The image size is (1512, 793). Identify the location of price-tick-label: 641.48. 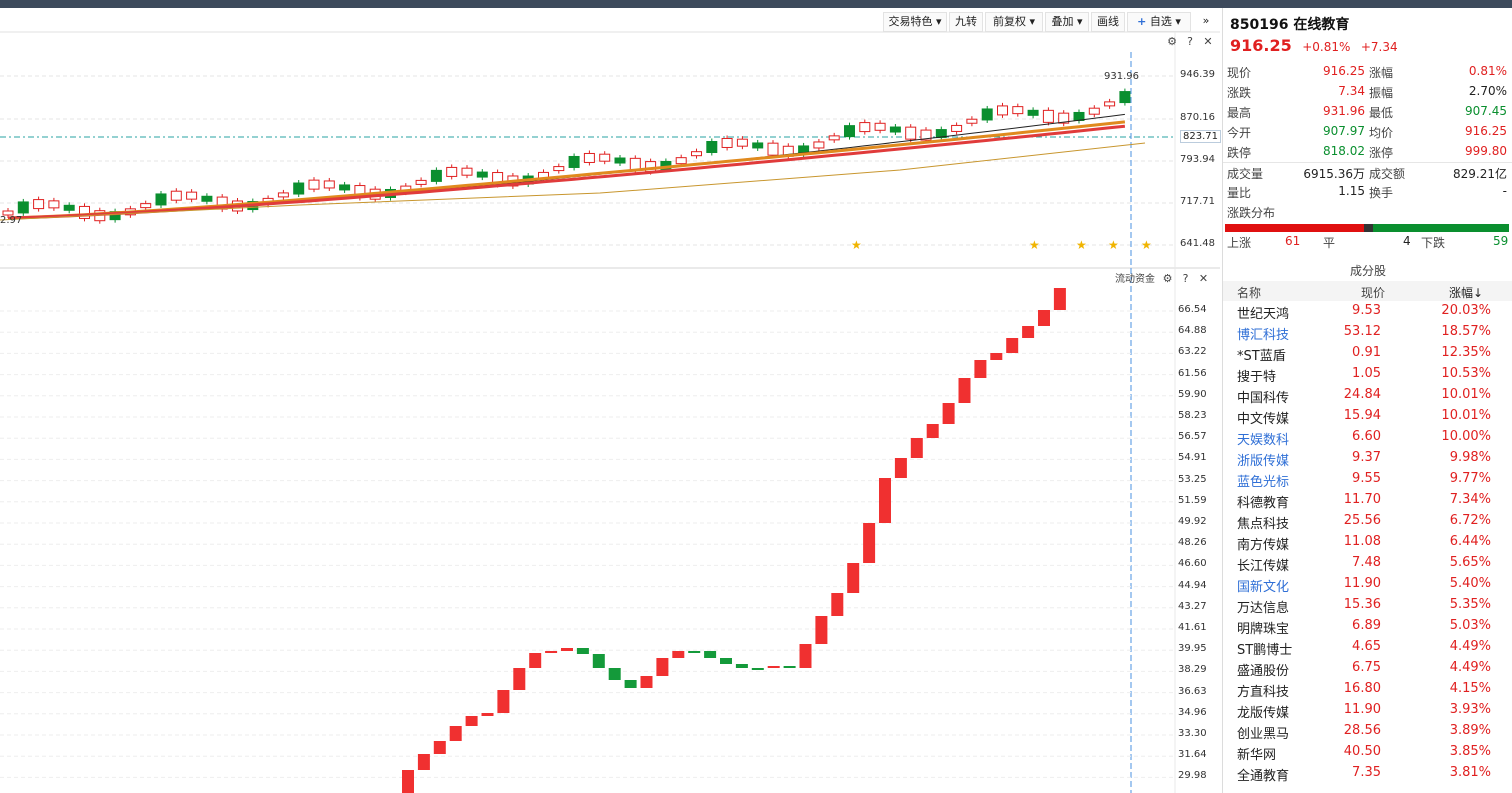
(1197, 243).